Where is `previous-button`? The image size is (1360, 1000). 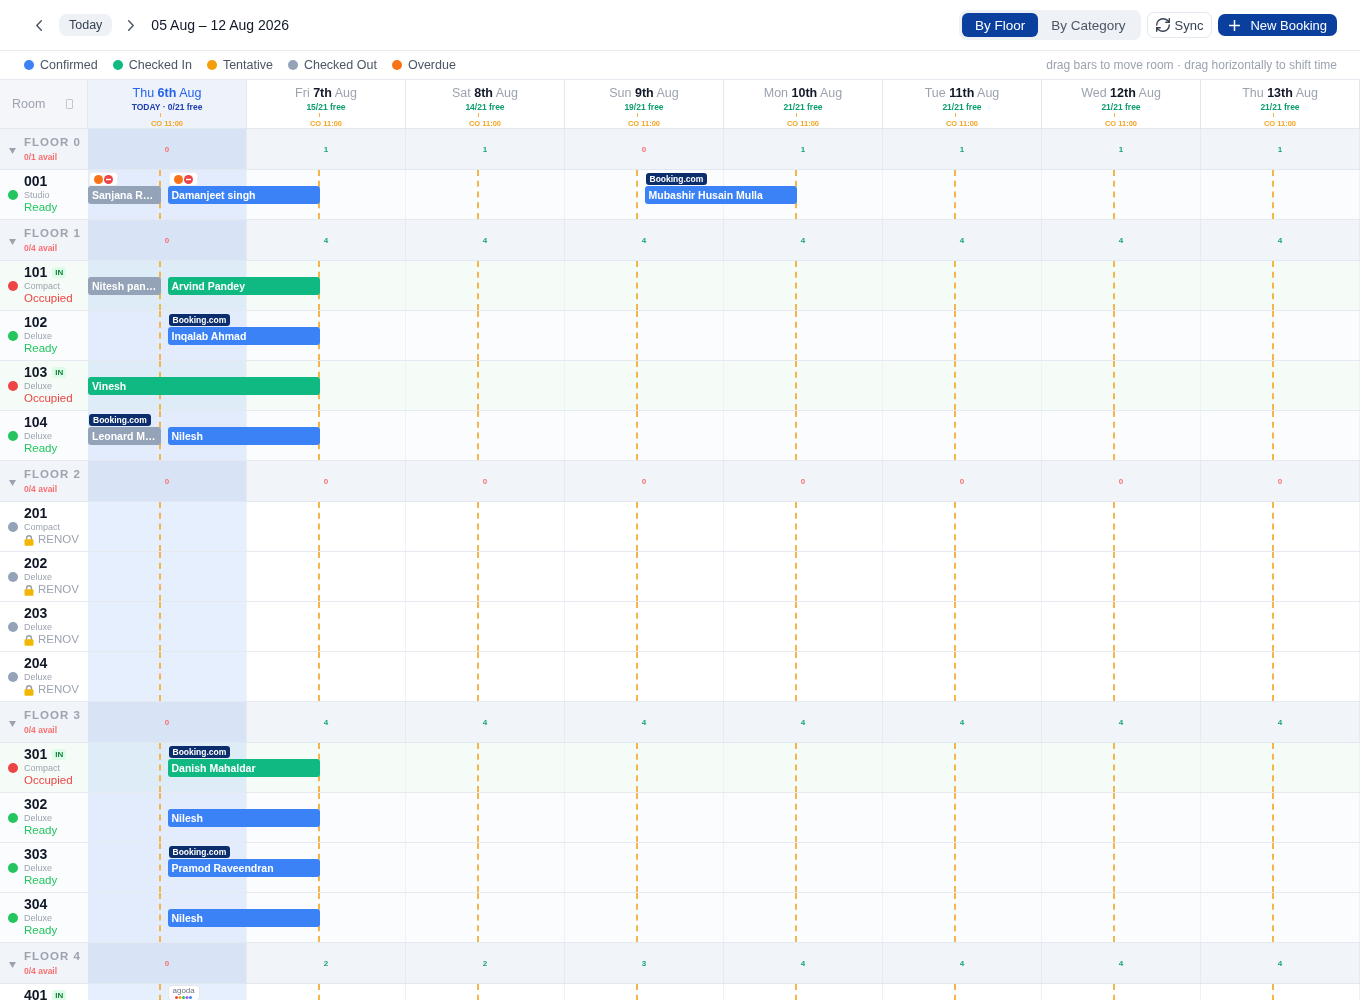 previous-button is located at coordinates (38, 25).